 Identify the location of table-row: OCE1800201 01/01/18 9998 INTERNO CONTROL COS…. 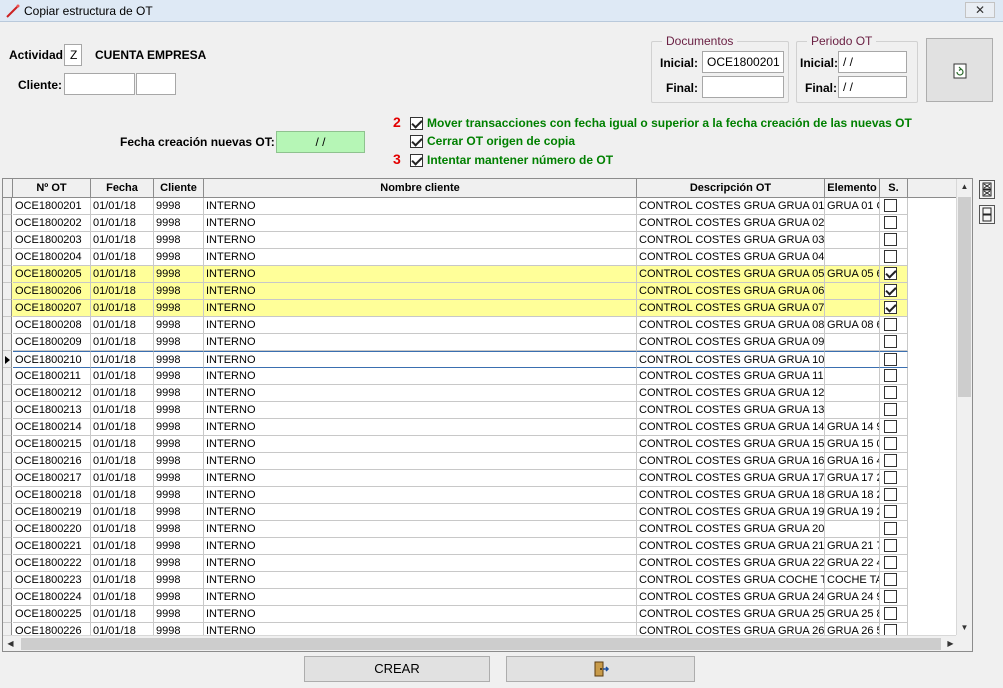
(455, 206).